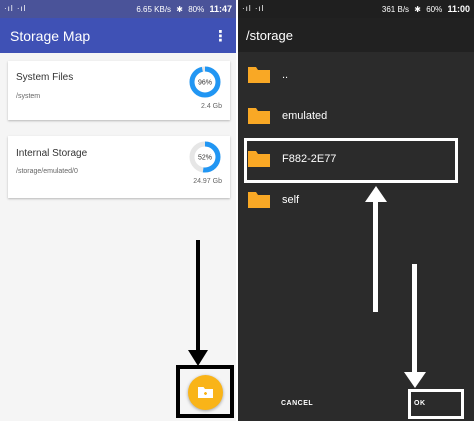 The height and width of the screenshot is (421, 474). What do you see at coordinates (118, 9) in the screenshot?
I see `status-bar: ·ıl ·ıl 6.65 KB/s ✱ 80% 11:47` at bounding box center [118, 9].